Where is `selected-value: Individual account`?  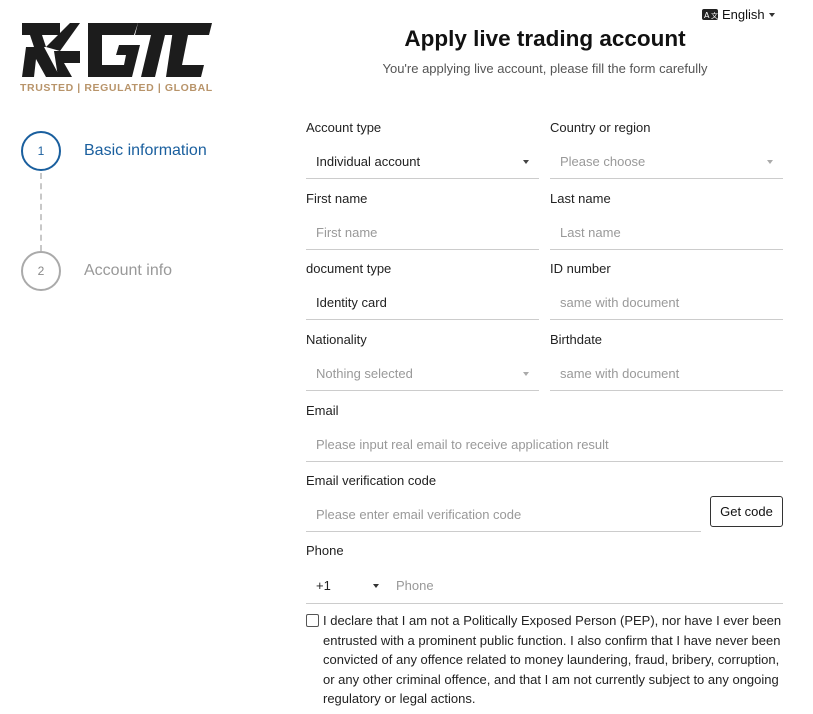 selected-value: Individual account is located at coordinates (368, 161).